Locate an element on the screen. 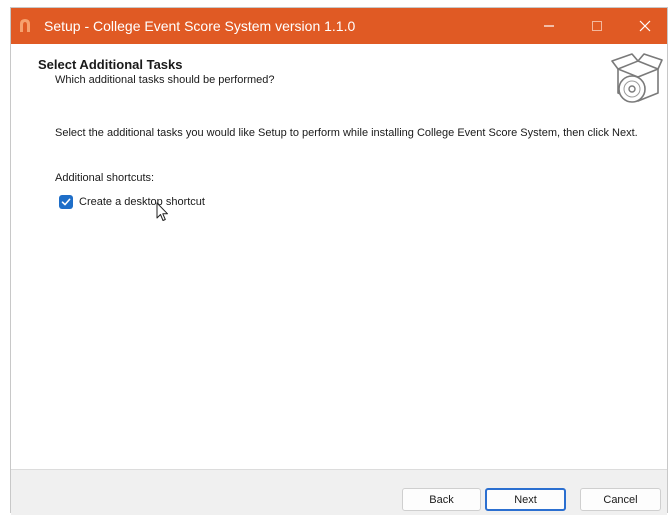  close-icon is located at coordinates (645, 26).